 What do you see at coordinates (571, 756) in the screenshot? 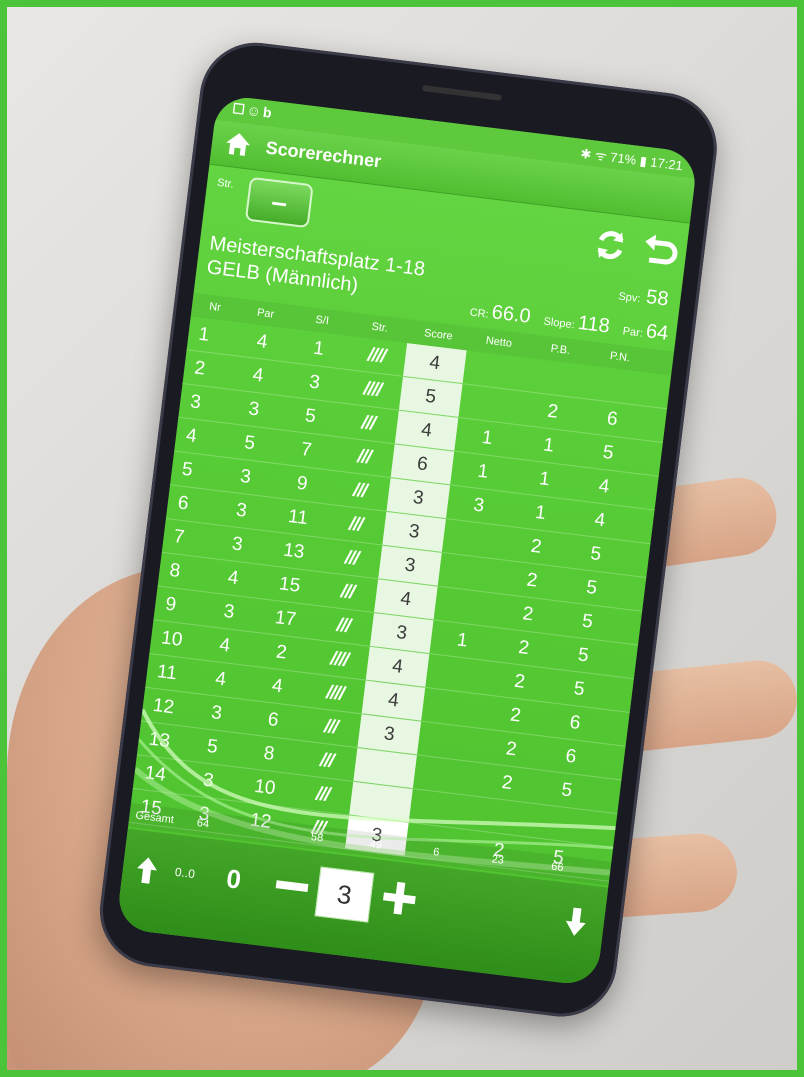
I see `cell-pn: 6` at bounding box center [571, 756].